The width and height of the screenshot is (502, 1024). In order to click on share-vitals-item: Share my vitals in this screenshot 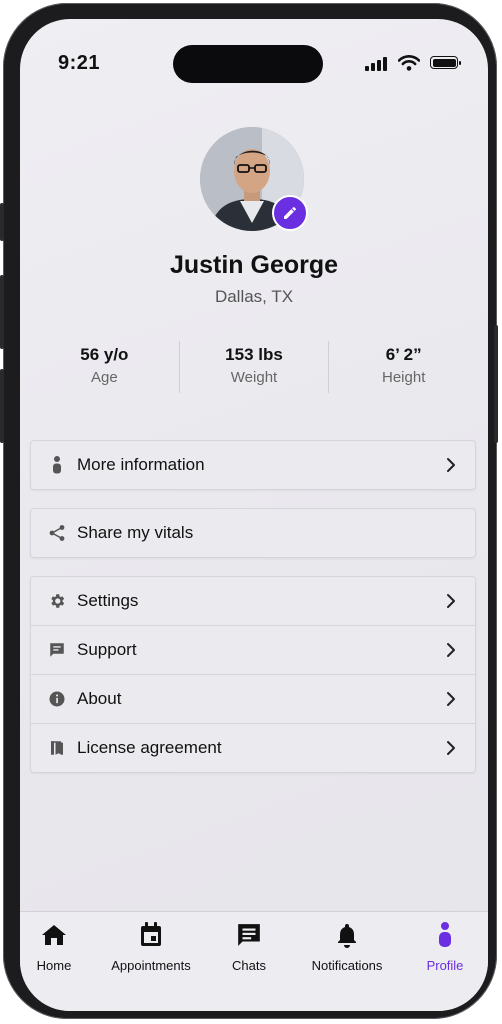, I will do `click(253, 533)`.